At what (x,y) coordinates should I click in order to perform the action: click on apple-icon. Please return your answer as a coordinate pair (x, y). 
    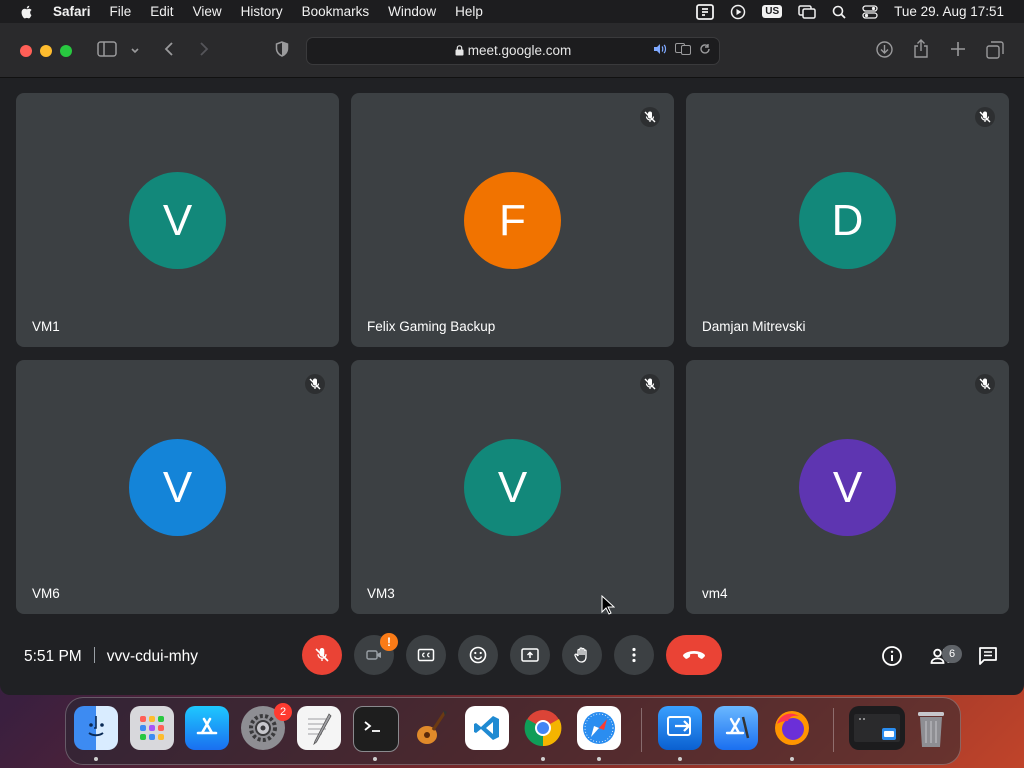
    Looking at the image, I should click on (27, 12).